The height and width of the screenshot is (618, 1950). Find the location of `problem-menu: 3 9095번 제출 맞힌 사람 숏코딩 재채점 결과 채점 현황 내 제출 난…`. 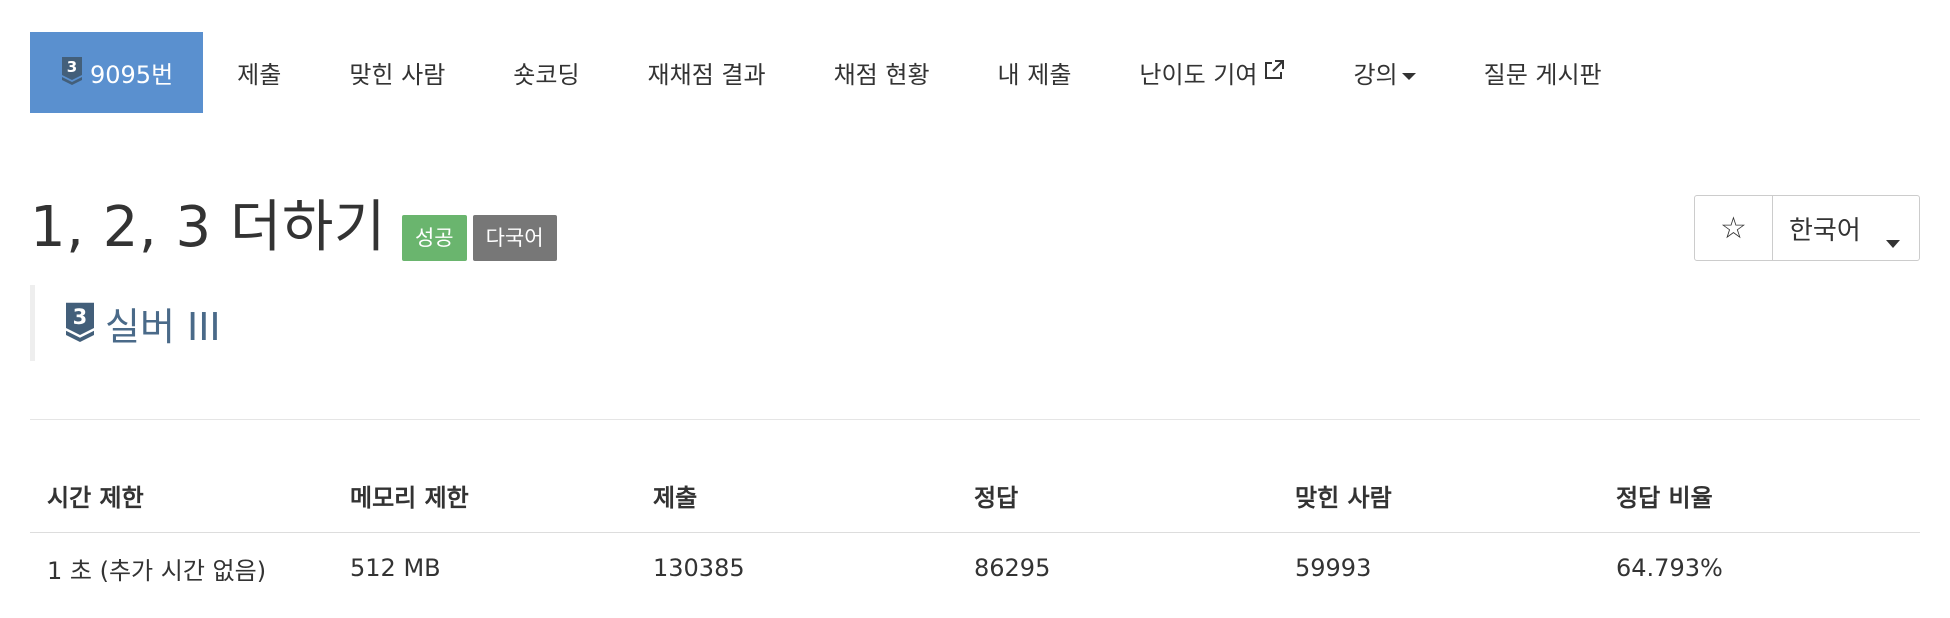

problem-menu: 3 9095번 제출 맞힌 사람 숏코딩 재채점 결과 채점 현황 내 제출 난… is located at coordinates (833, 72).